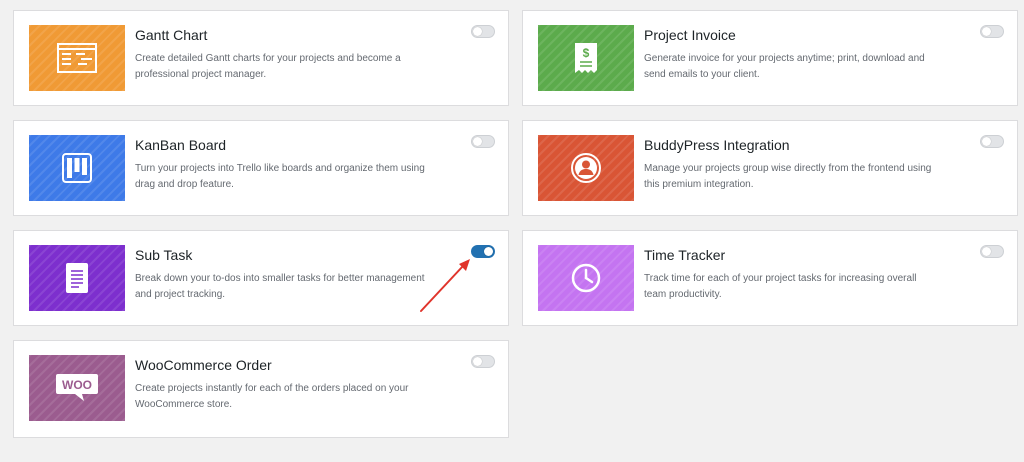 The width and height of the screenshot is (1024, 462). I want to click on subtask-document-icon, so click(77, 278).